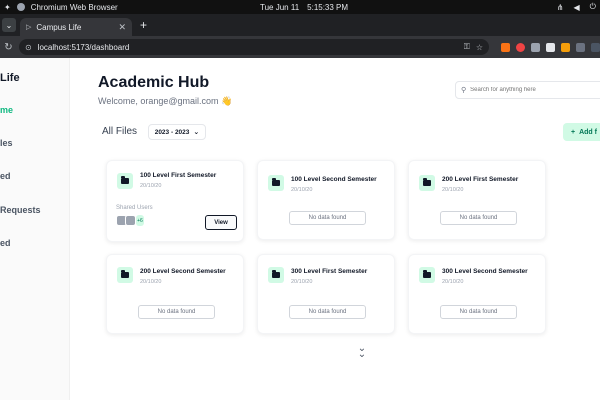 This screenshot has height=400, width=600. Describe the element at coordinates (9, 25) in the screenshot. I see `tab-search-icon: ⌄` at that location.